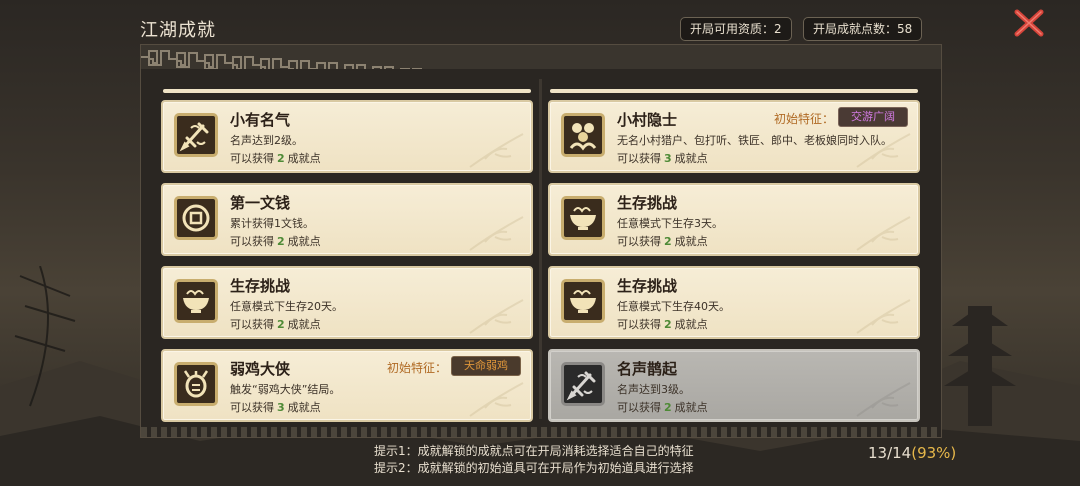 This screenshot has height=486, width=1080. What do you see at coordinates (873, 117) in the screenshot?
I see `trait-badge: 交游广阔` at bounding box center [873, 117].